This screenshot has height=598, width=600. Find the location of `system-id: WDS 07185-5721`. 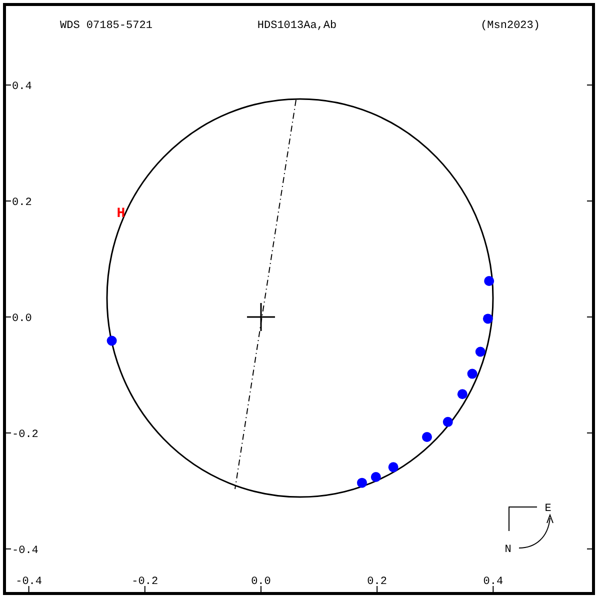

system-id: WDS 07185-5721 is located at coordinates (106, 26).